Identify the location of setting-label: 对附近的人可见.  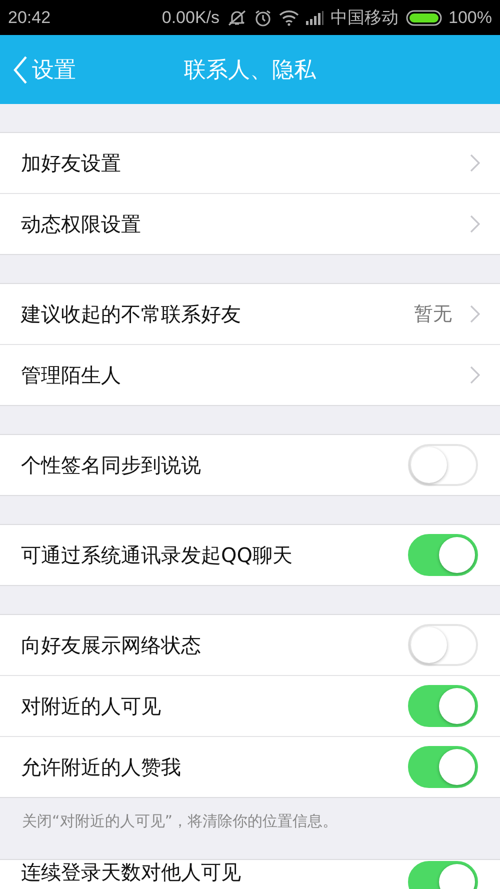
(91, 706).